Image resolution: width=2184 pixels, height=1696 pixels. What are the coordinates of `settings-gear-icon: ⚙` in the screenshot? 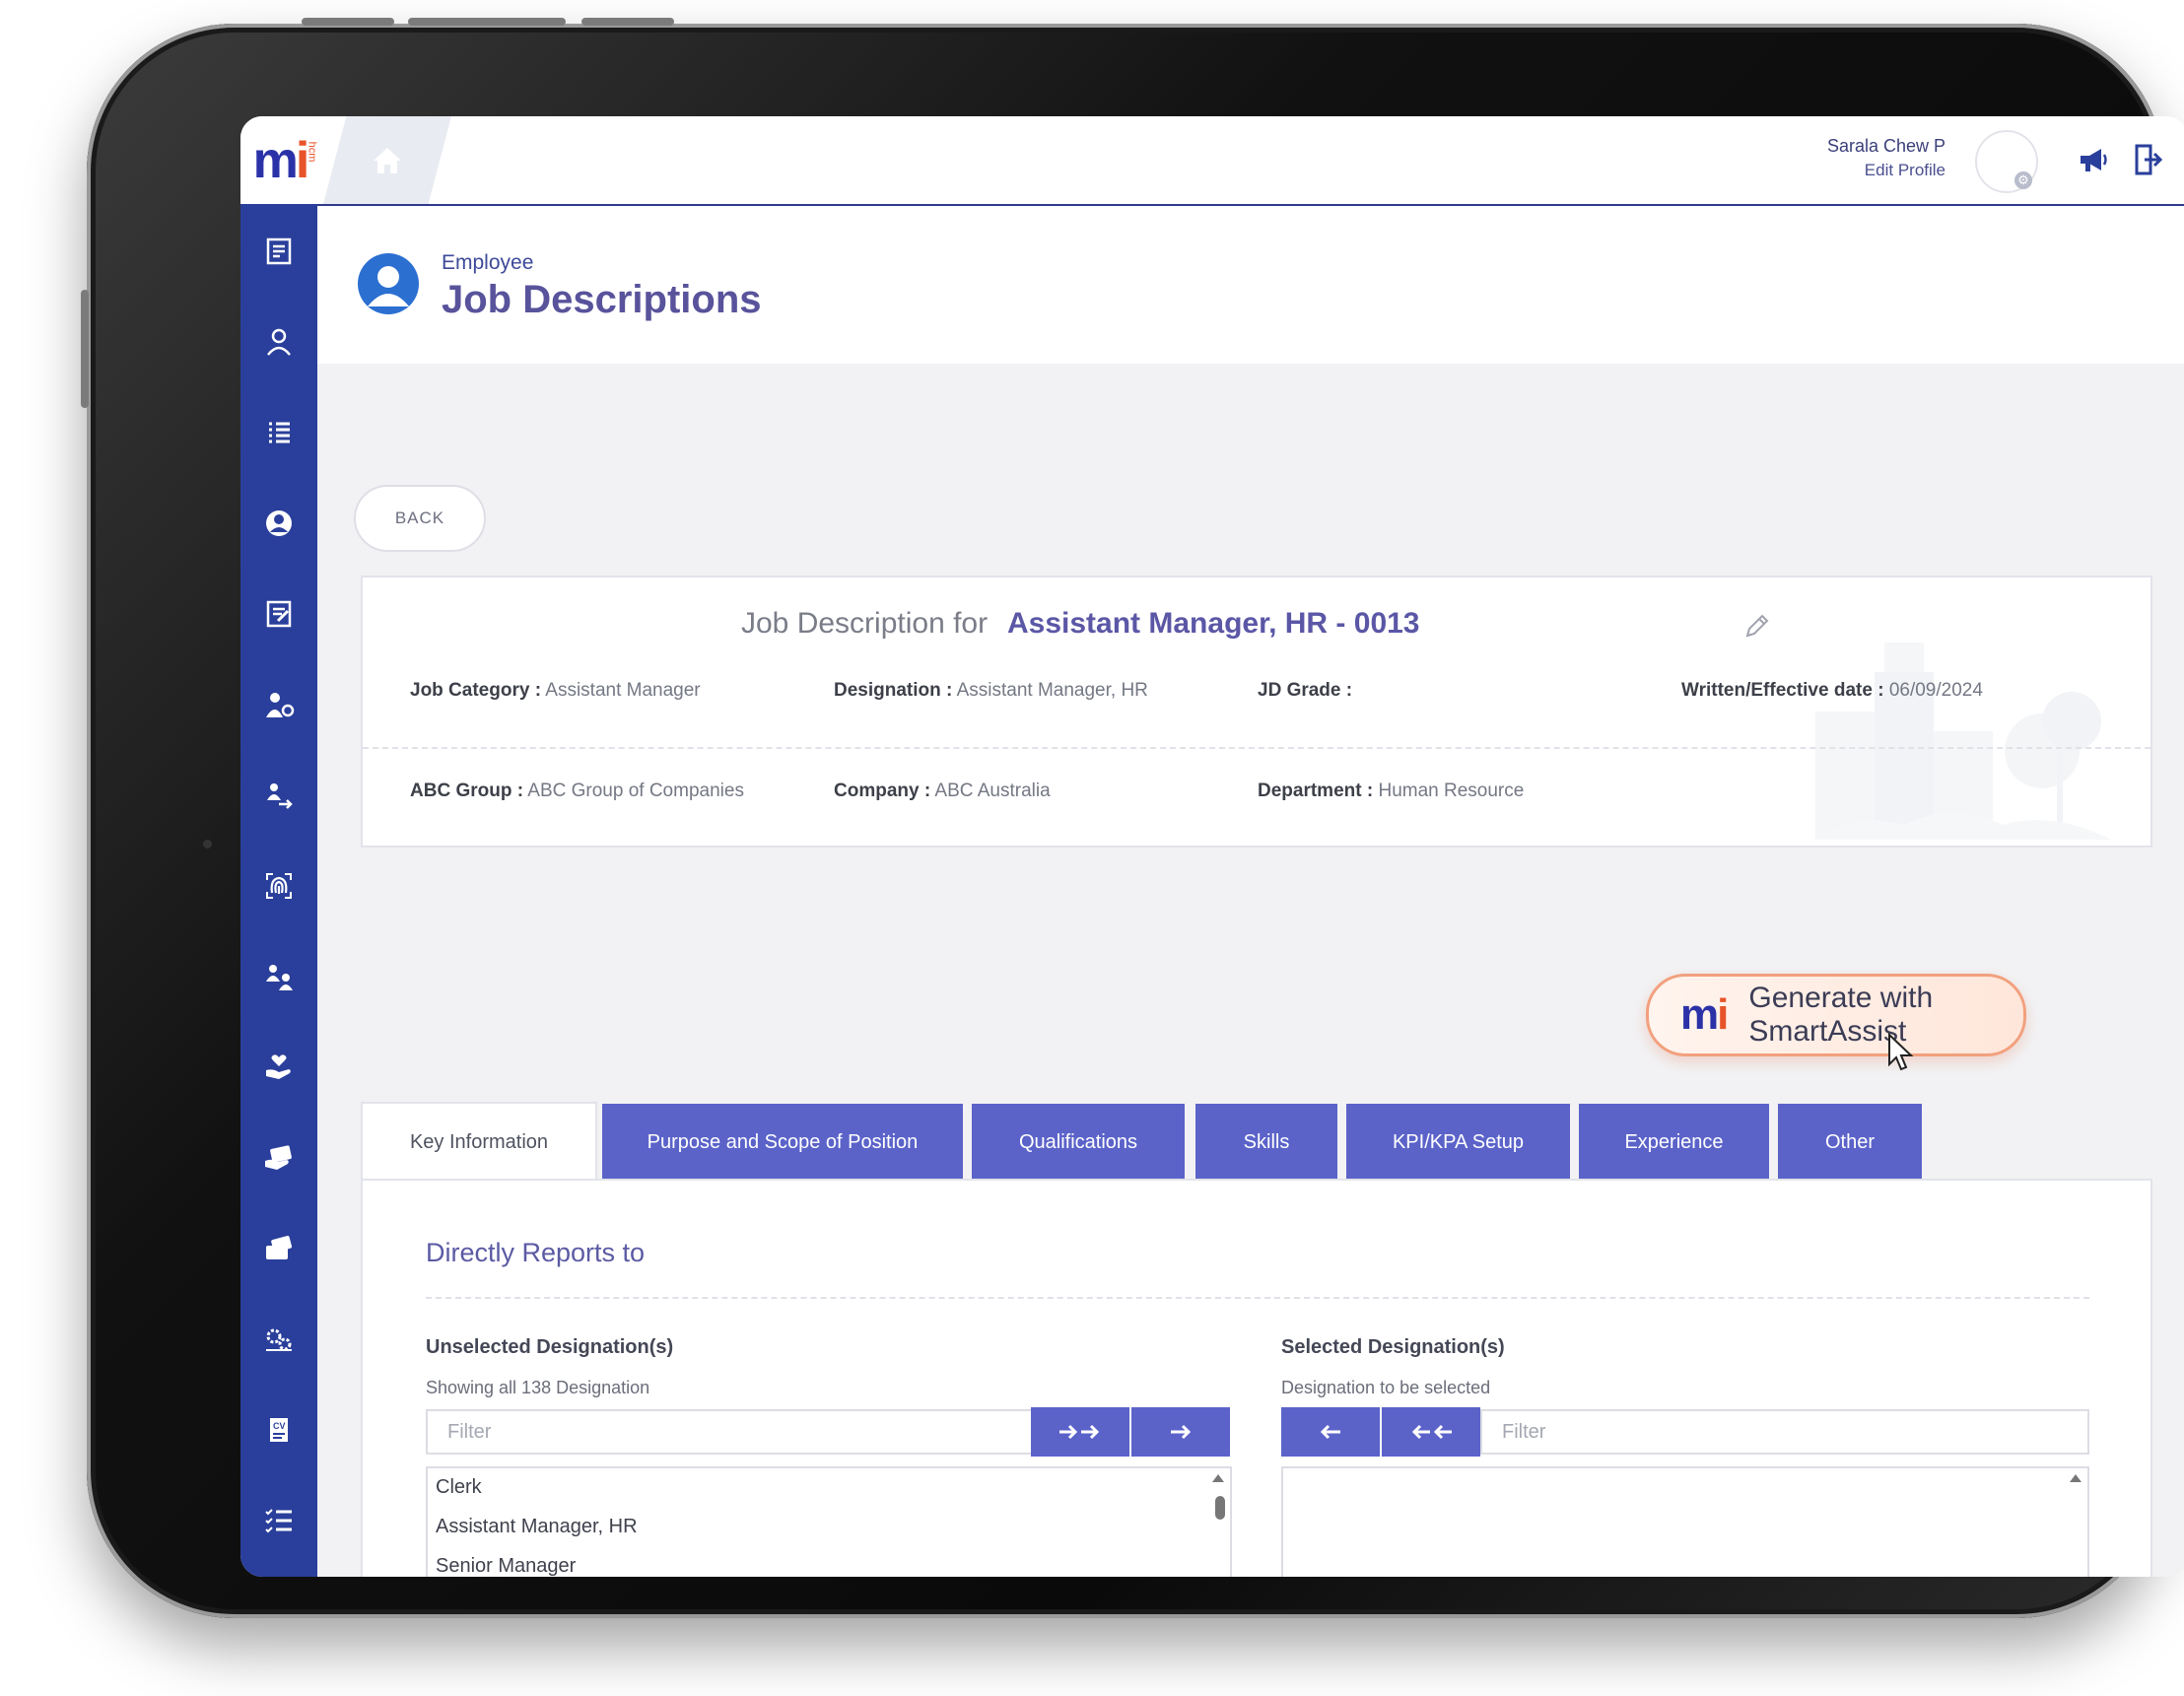 It's located at (2023, 180).